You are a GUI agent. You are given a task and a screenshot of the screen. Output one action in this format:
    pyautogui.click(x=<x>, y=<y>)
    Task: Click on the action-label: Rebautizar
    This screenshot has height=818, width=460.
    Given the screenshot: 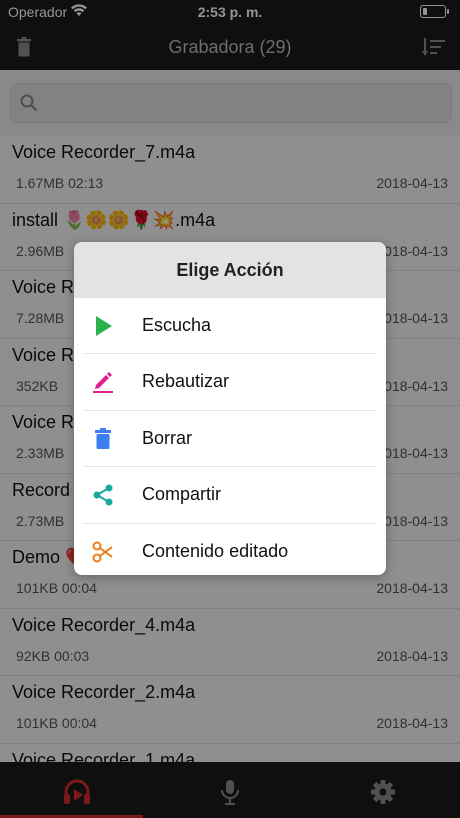 What is the action you would take?
    pyautogui.click(x=186, y=381)
    